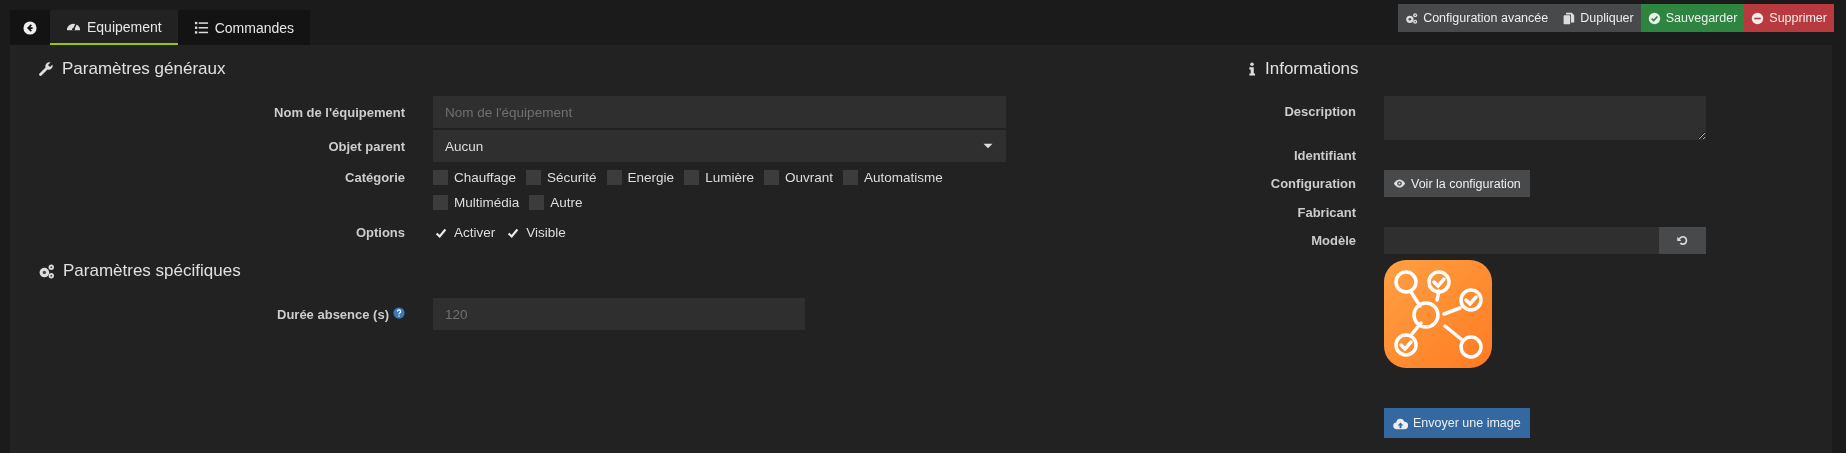  I want to click on section-title: Paramètres généraux, so click(144, 69).